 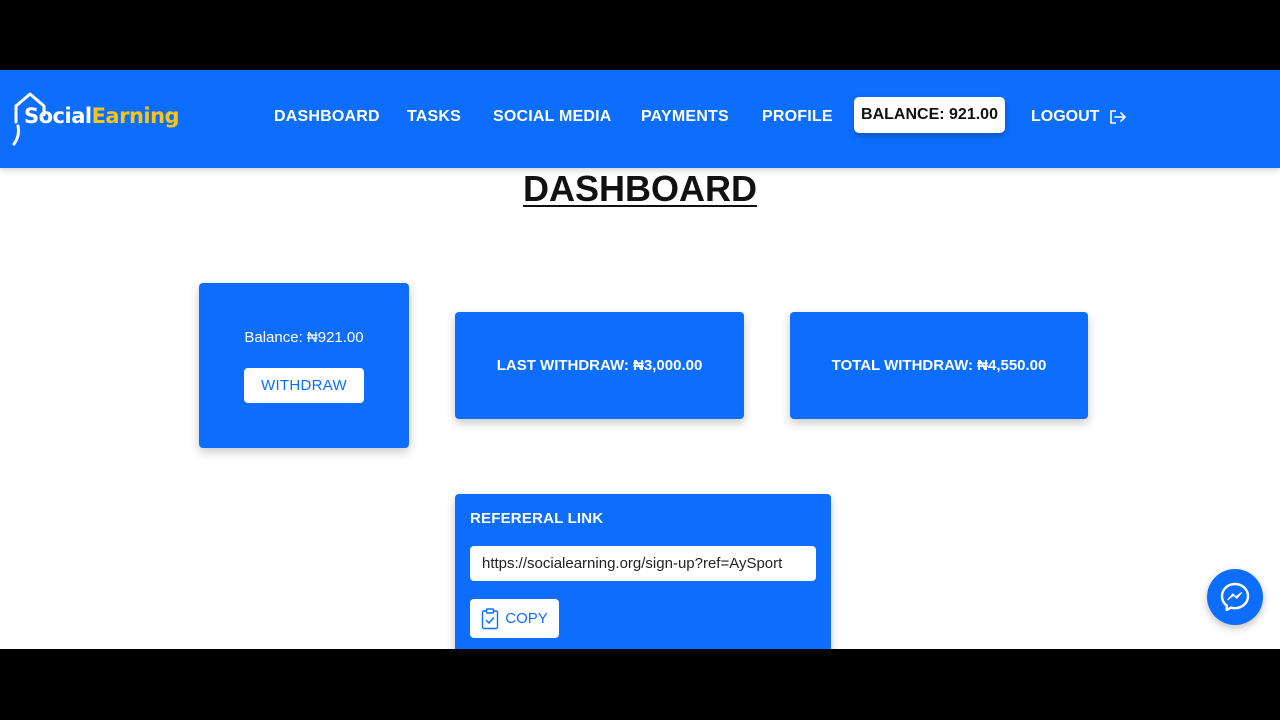 I want to click on withdraw-button-label: WITHDRAW, so click(x=304, y=385).